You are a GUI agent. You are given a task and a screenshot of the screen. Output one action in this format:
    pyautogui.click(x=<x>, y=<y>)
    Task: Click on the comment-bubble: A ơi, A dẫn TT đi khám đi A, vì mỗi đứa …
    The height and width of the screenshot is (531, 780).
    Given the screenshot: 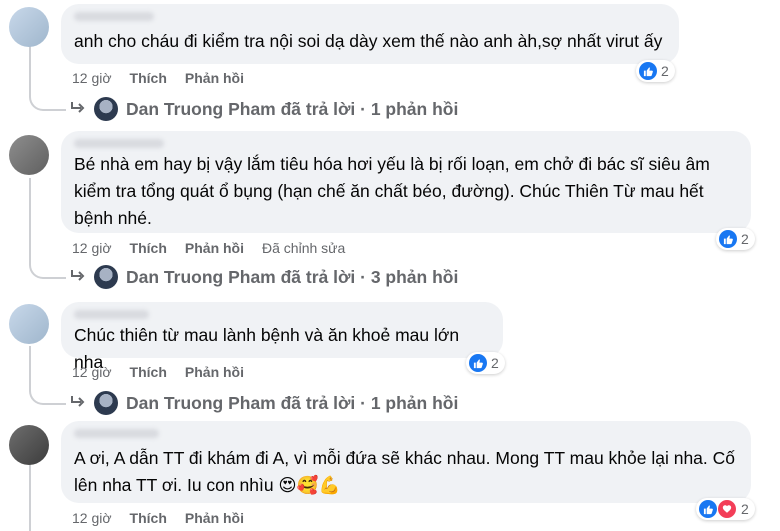 What is the action you would take?
    pyautogui.click(x=406, y=462)
    